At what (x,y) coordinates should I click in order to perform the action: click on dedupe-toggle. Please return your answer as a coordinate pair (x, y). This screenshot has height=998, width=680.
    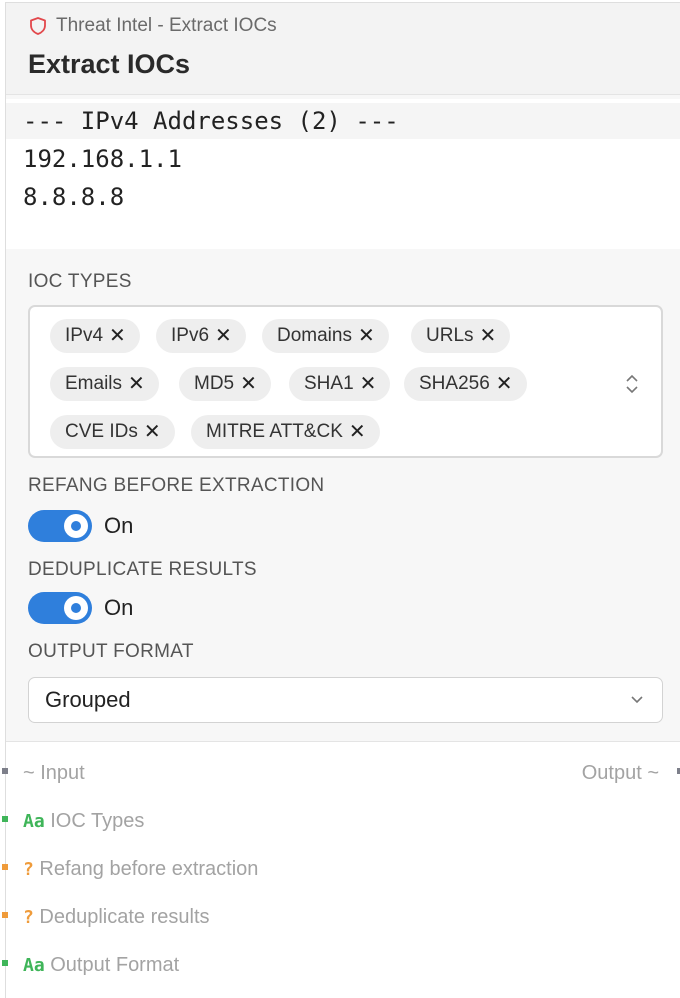
    Looking at the image, I should click on (60, 608).